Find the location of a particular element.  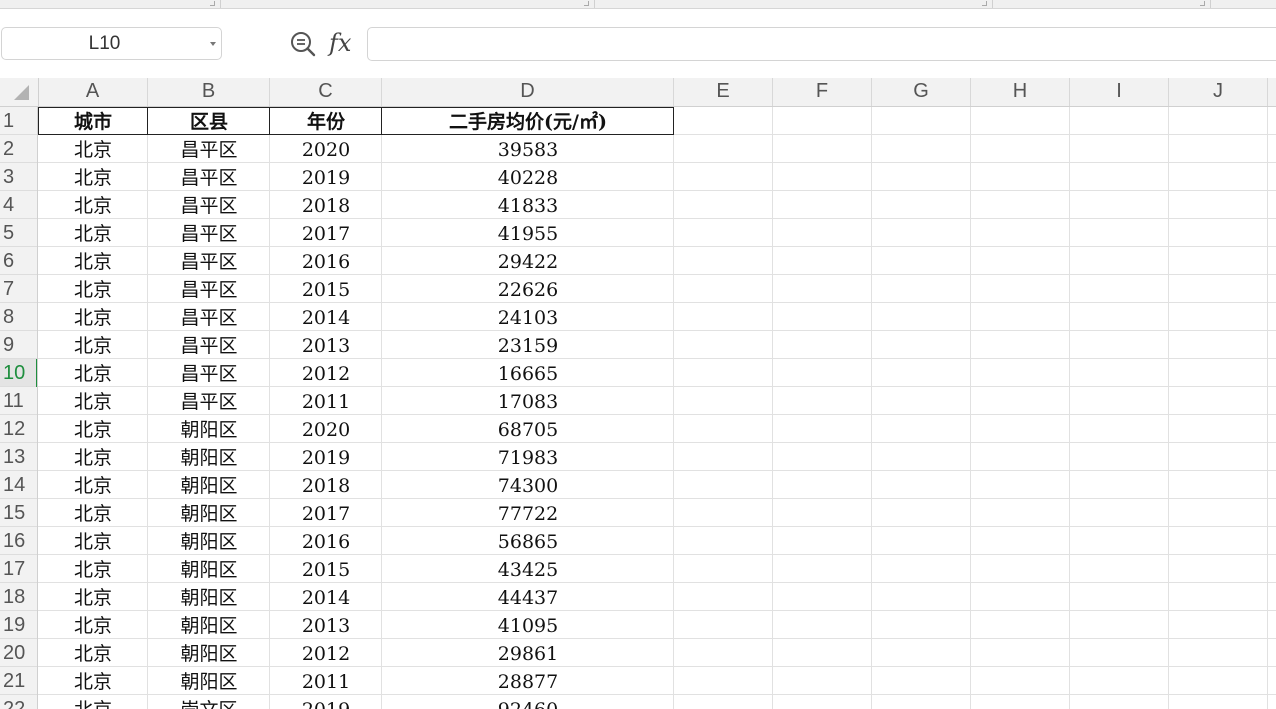

row-header-4: 4 is located at coordinates (18, 205).